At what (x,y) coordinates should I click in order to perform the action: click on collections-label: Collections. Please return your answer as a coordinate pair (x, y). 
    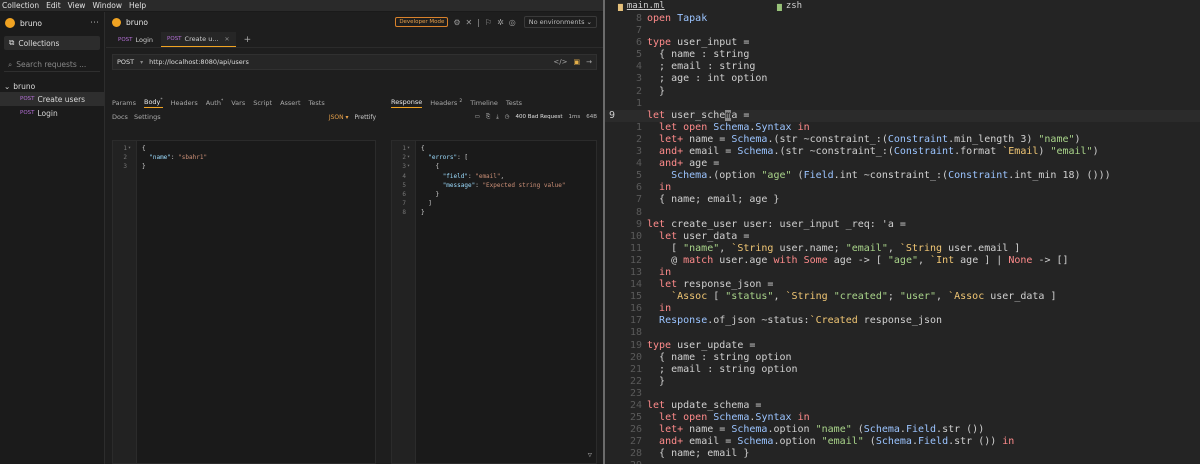
    Looking at the image, I should click on (39, 43).